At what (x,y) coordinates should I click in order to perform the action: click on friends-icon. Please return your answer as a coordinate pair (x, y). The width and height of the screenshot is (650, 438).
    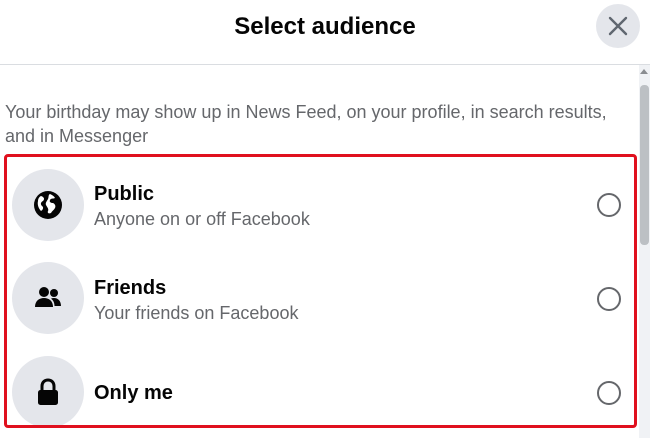
    Looking at the image, I should click on (48, 297).